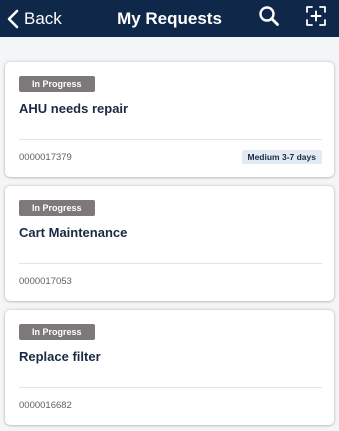 The image size is (339, 431). Describe the element at coordinates (43, 18) in the screenshot. I see `back-label: Back` at that location.